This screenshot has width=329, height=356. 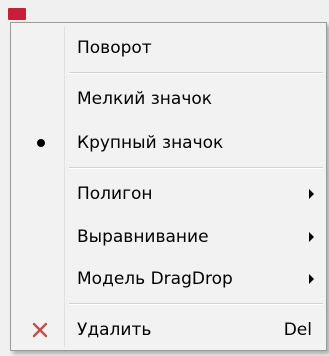 I want to click on menu-item-small-icon: Мелкий значок, so click(x=168, y=99).